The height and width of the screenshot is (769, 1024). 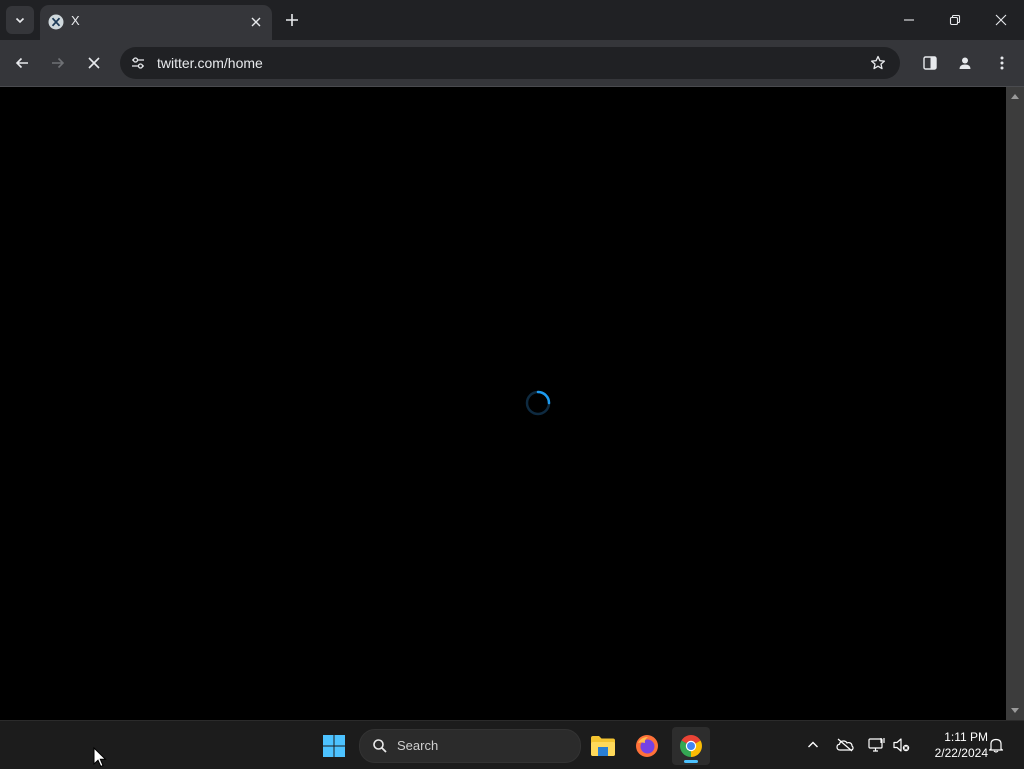 I want to click on search-icon, so click(x=380, y=746).